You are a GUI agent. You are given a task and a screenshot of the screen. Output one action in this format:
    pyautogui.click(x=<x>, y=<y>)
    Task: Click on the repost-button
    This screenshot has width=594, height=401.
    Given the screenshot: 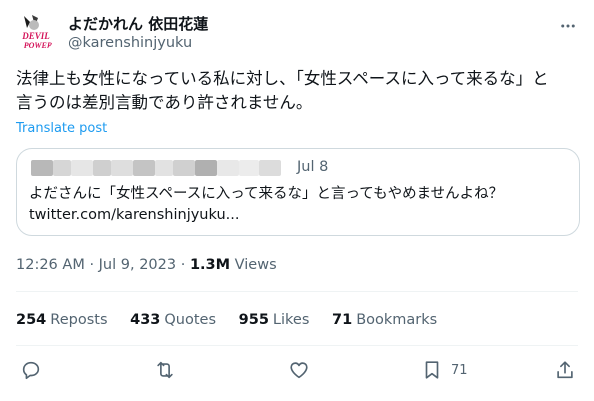 What is the action you would take?
    pyautogui.click(x=165, y=370)
    